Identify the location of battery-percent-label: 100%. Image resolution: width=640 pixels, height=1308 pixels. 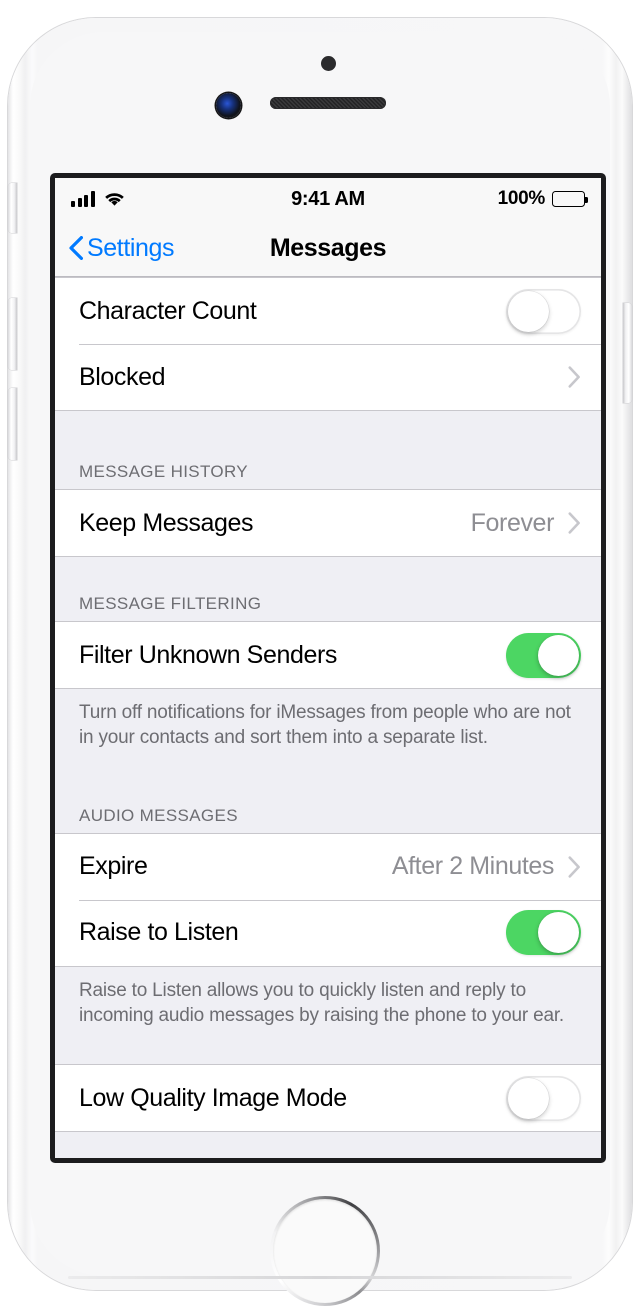
(521, 198).